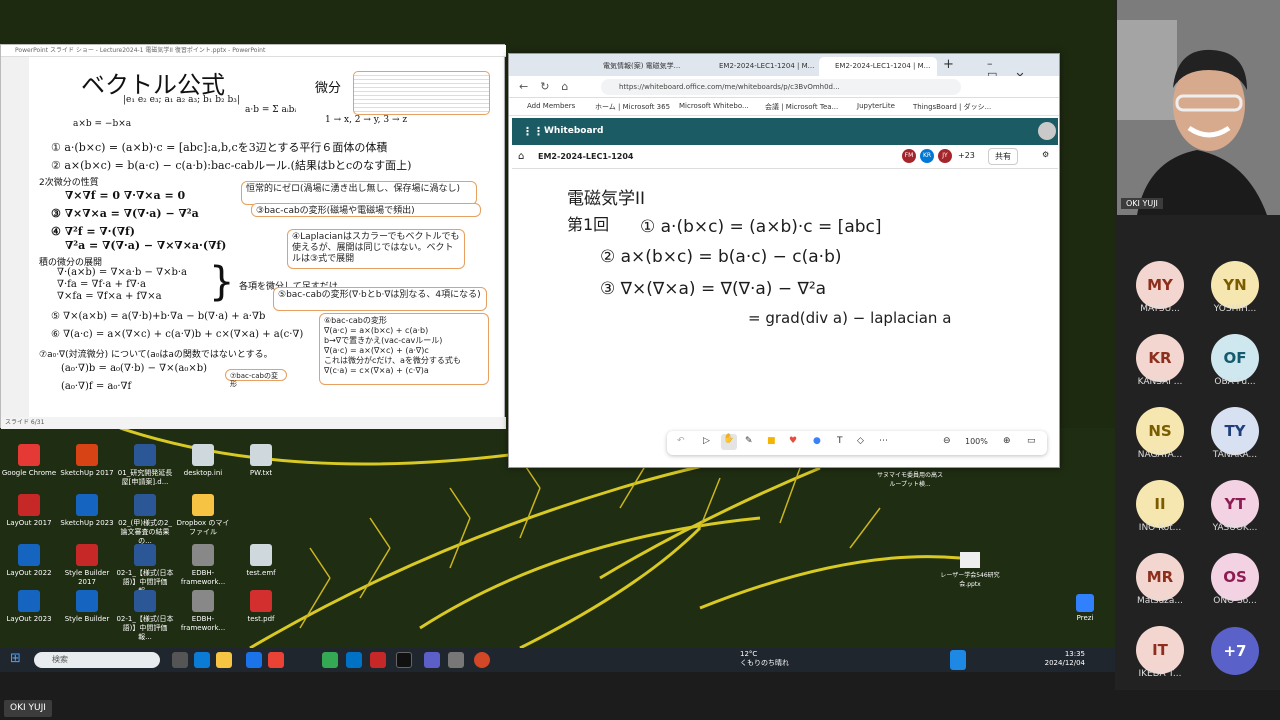  Describe the element at coordinates (945, 156) in the screenshot. I see `avatar-jy: JY` at that location.